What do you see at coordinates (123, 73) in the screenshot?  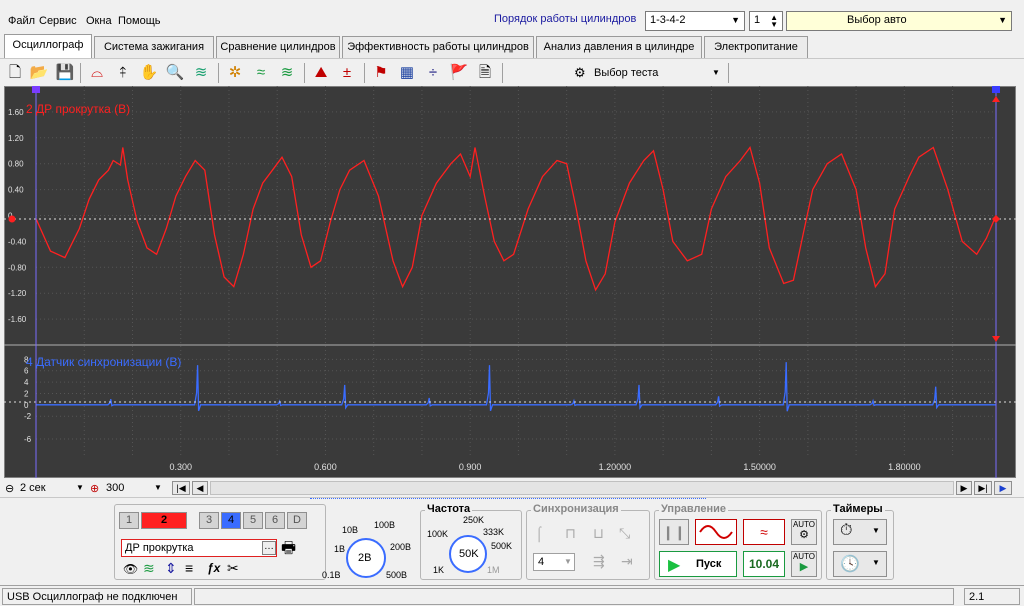 I see `cursor-measure-icon: ⤉` at bounding box center [123, 73].